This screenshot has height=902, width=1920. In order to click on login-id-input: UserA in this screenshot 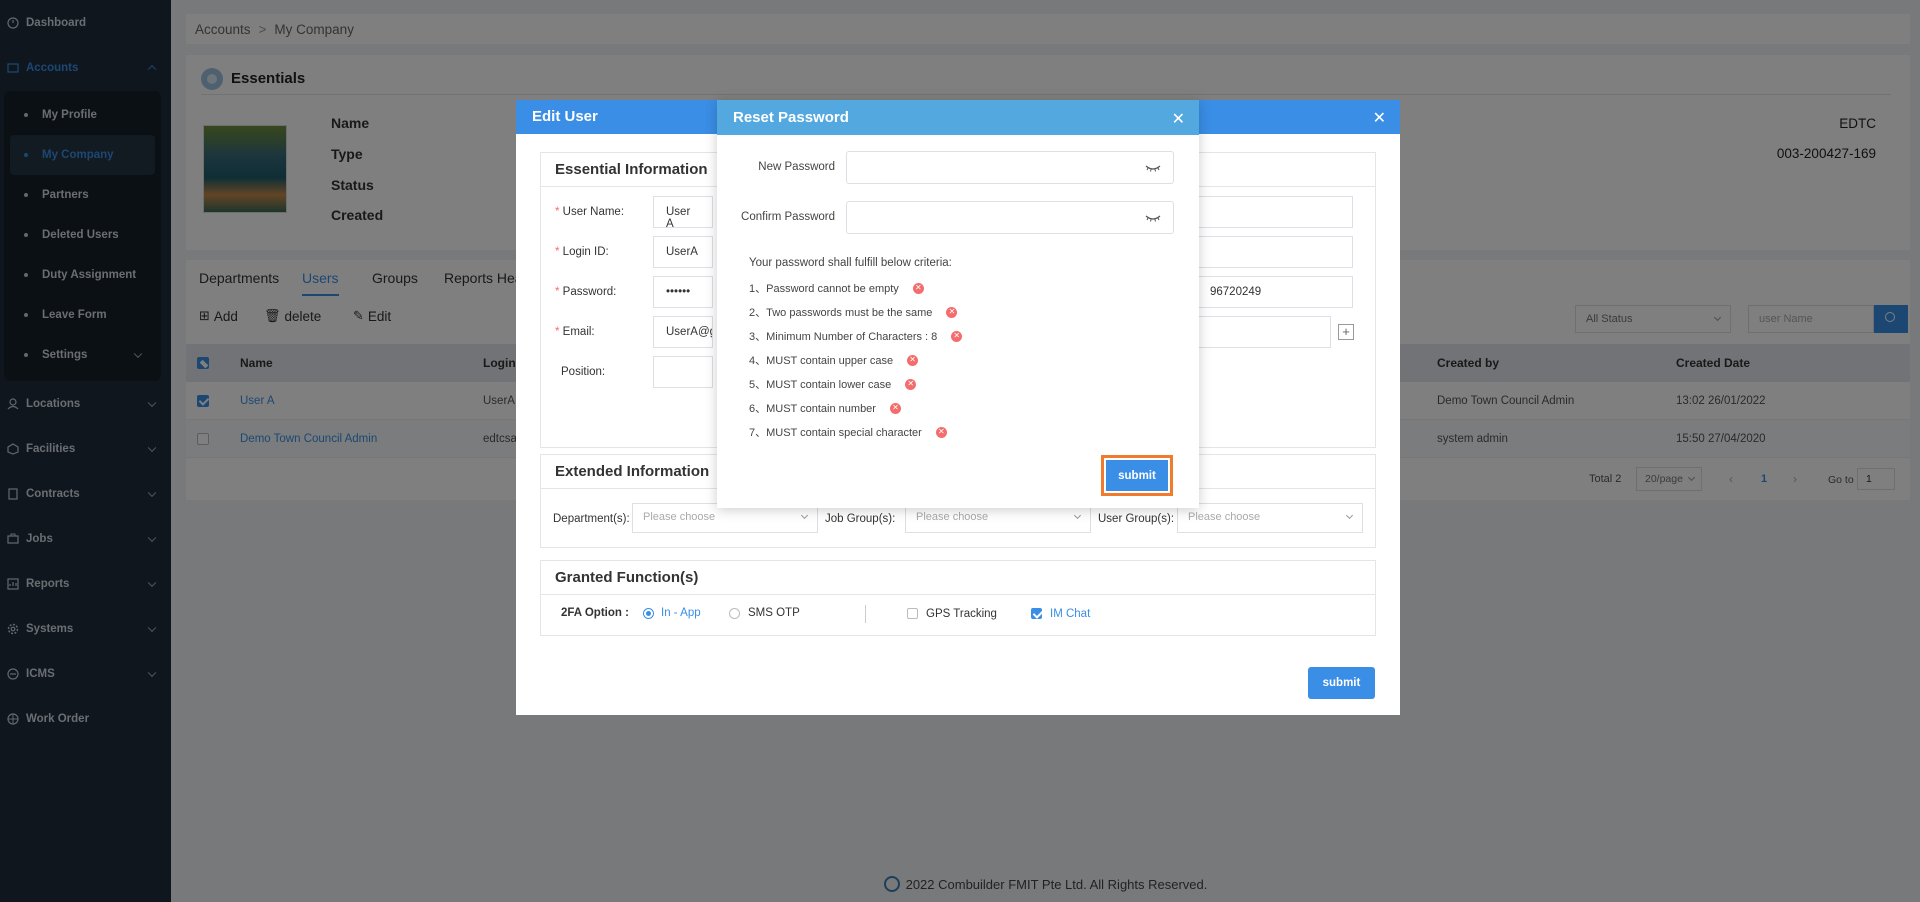, I will do `click(683, 252)`.